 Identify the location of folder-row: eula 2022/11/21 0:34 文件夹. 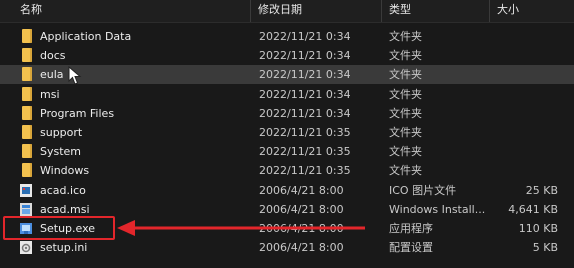
(287, 75).